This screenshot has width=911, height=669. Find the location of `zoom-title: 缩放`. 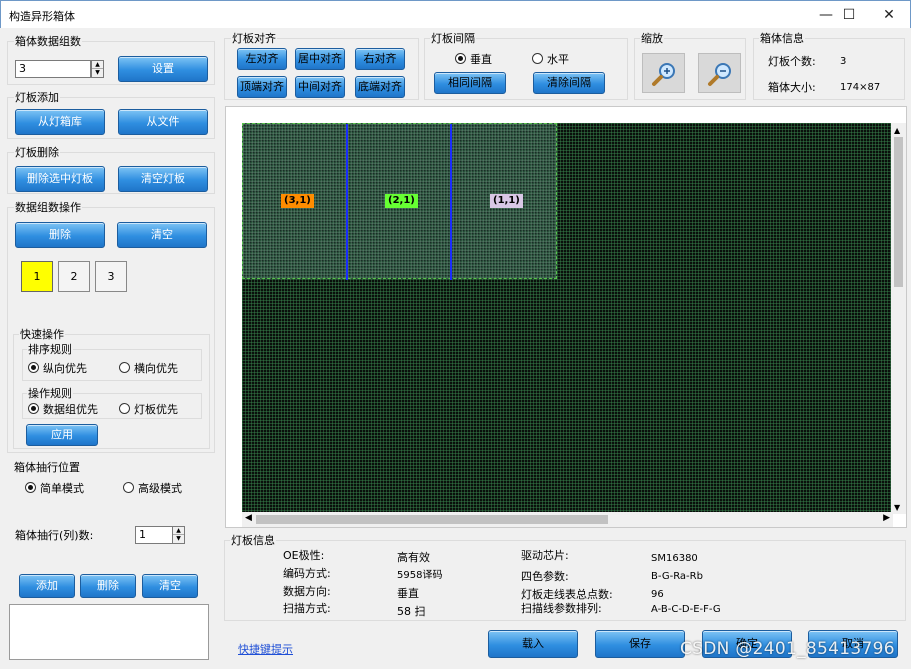

zoom-title: 缩放 is located at coordinates (652, 38).